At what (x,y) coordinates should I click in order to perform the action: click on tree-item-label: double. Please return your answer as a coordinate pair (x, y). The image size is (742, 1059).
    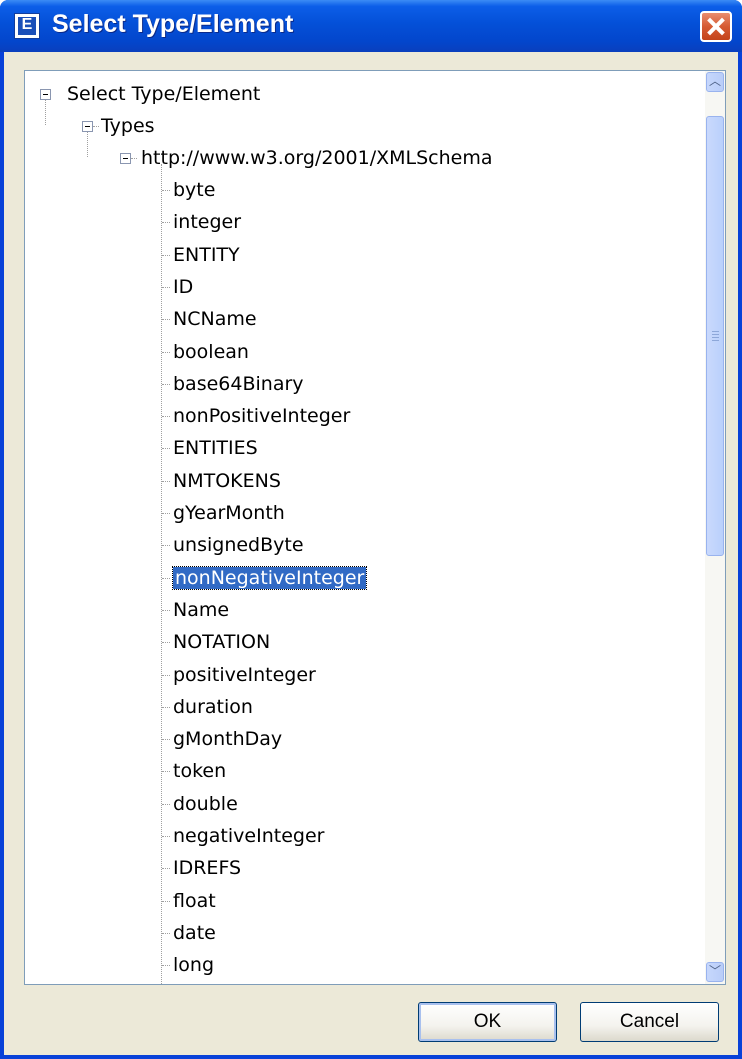
    Looking at the image, I should click on (205, 804).